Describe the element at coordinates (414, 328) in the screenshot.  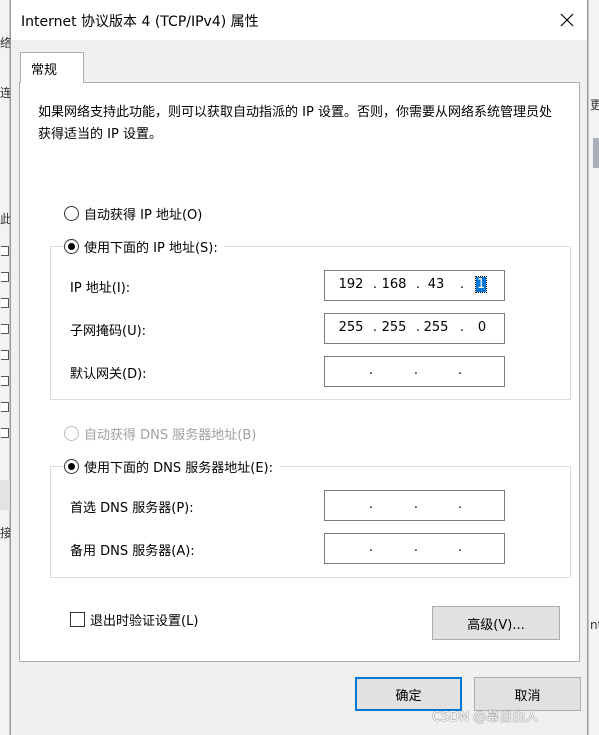
I see `subnet-mask-input: 255 . 255 . 255 . 0` at that location.